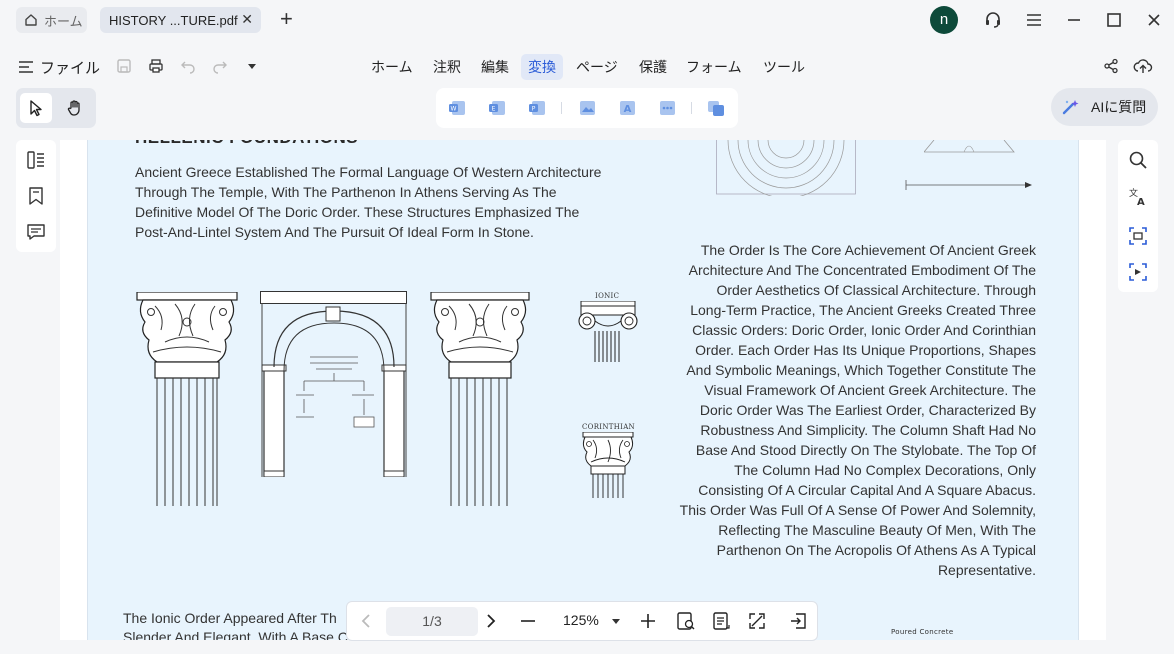 The width and height of the screenshot is (1174, 654). I want to click on left-sidebar, so click(36, 196).